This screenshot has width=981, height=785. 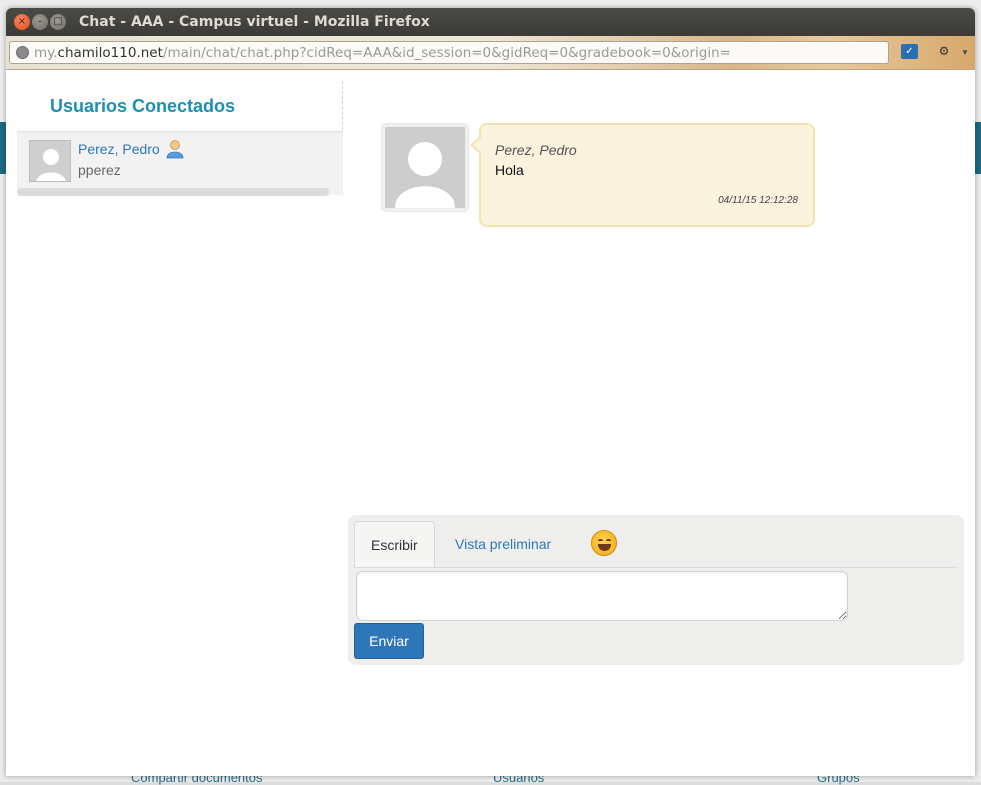 What do you see at coordinates (758, 200) in the screenshot?
I see `message-timestamp: 04/11/15 12:12:28` at bounding box center [758, 200].